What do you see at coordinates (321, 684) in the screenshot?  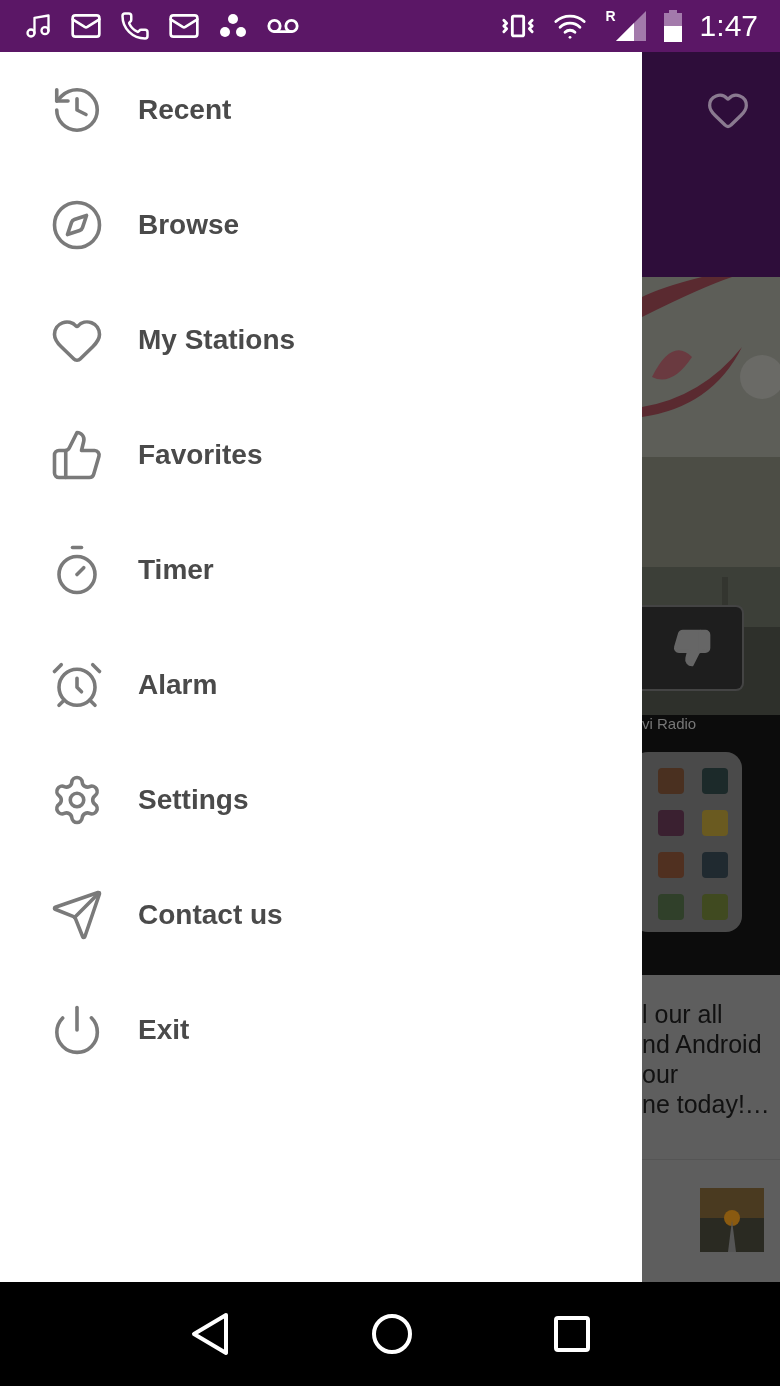 I see `menu-item: Alarm` at bounding box center [321, 684].